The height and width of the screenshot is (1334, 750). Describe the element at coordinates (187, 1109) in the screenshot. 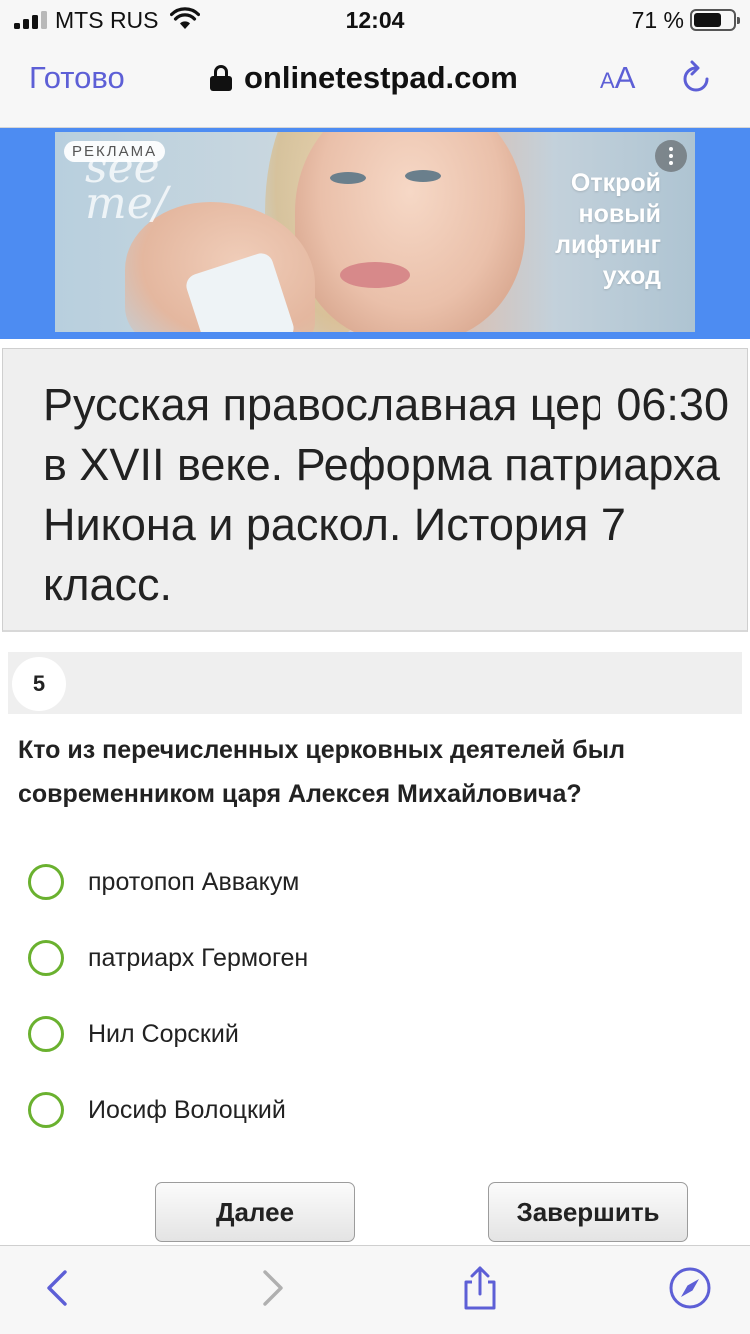

I see `answer-option-label: Иосиф Волоцкий` at that location.